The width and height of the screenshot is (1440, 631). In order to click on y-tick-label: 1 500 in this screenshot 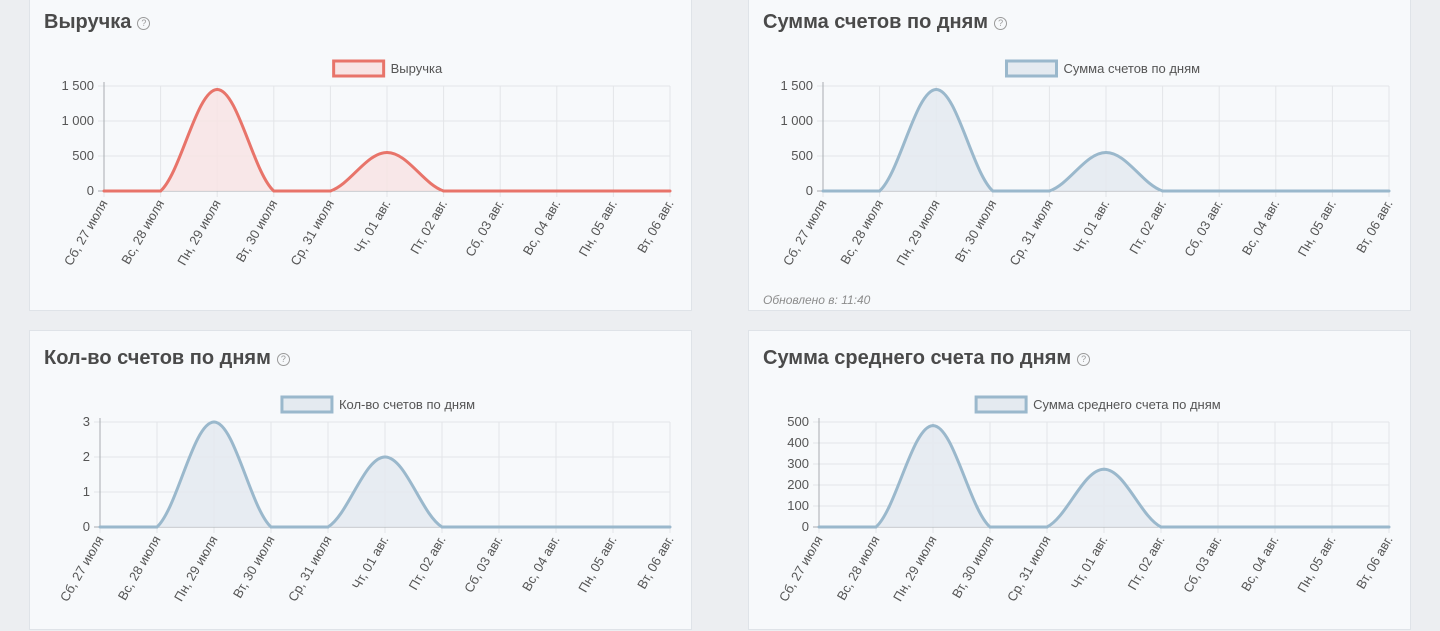, I will do `click(796, 85)`.